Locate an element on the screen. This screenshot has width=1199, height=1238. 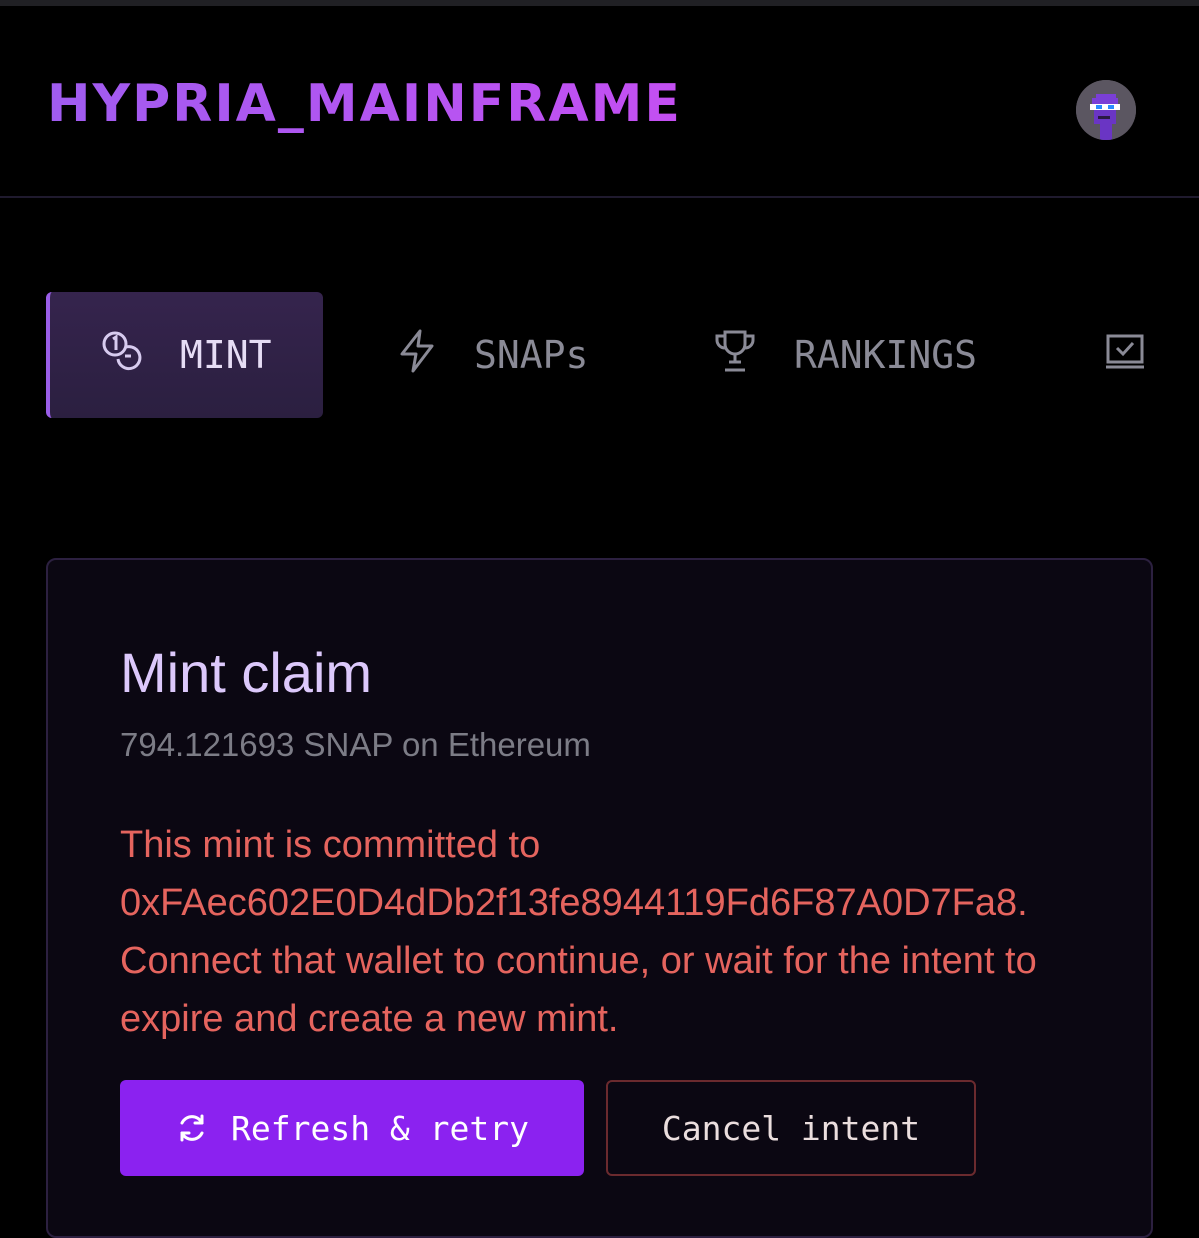
tab-snaps: SNAPs is located at coordinates (492, 355).